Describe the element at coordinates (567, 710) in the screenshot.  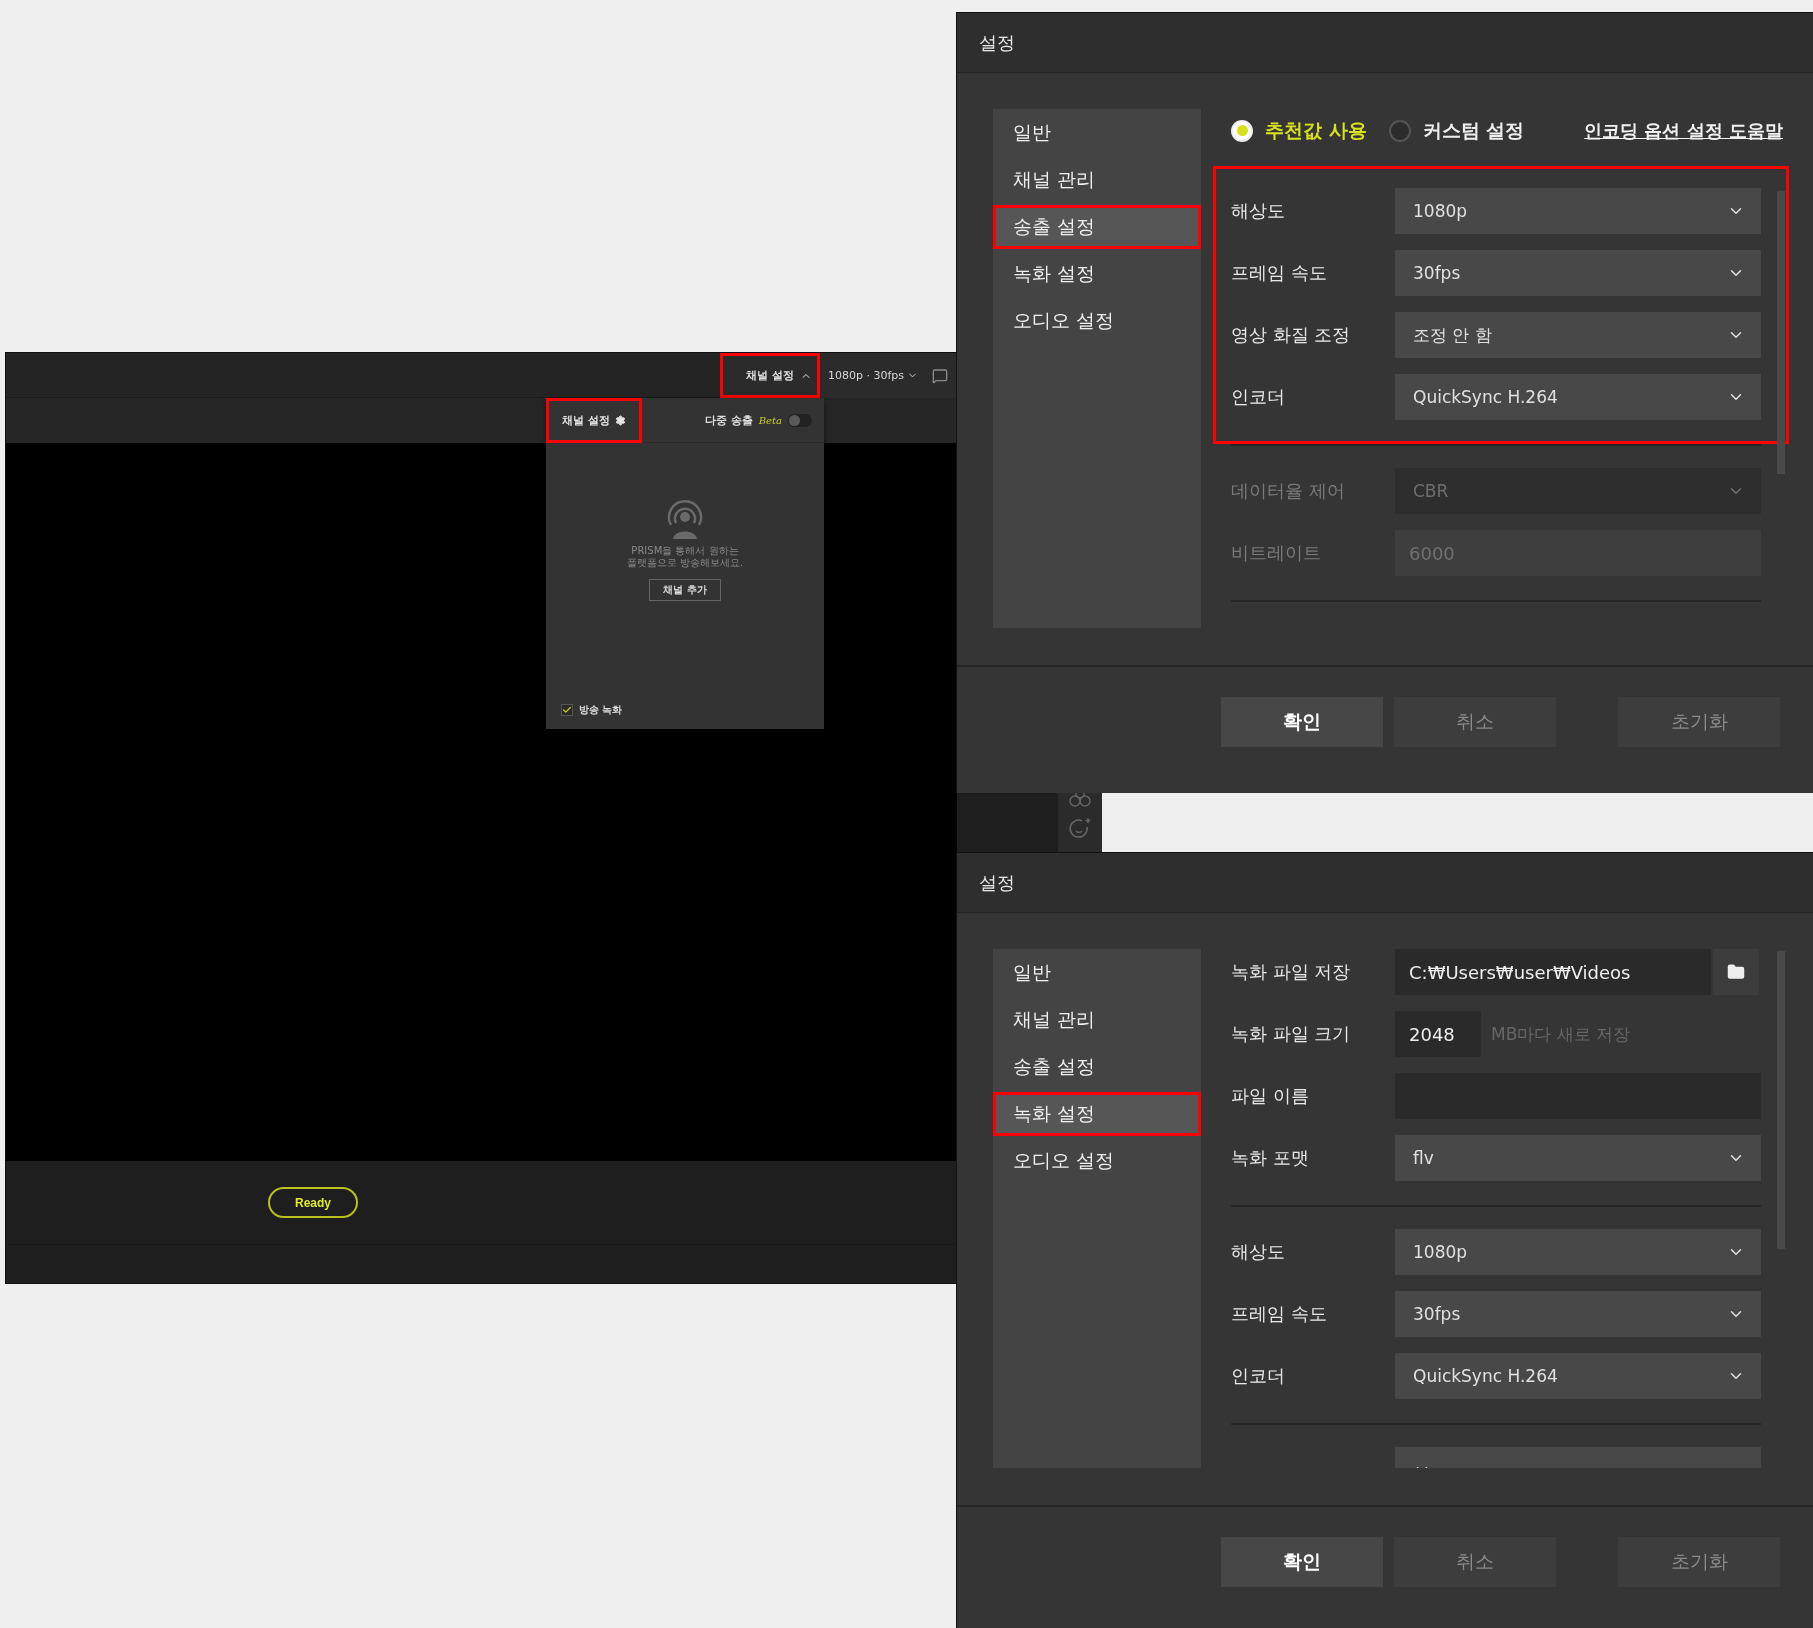
I see `checkbox` at that location.